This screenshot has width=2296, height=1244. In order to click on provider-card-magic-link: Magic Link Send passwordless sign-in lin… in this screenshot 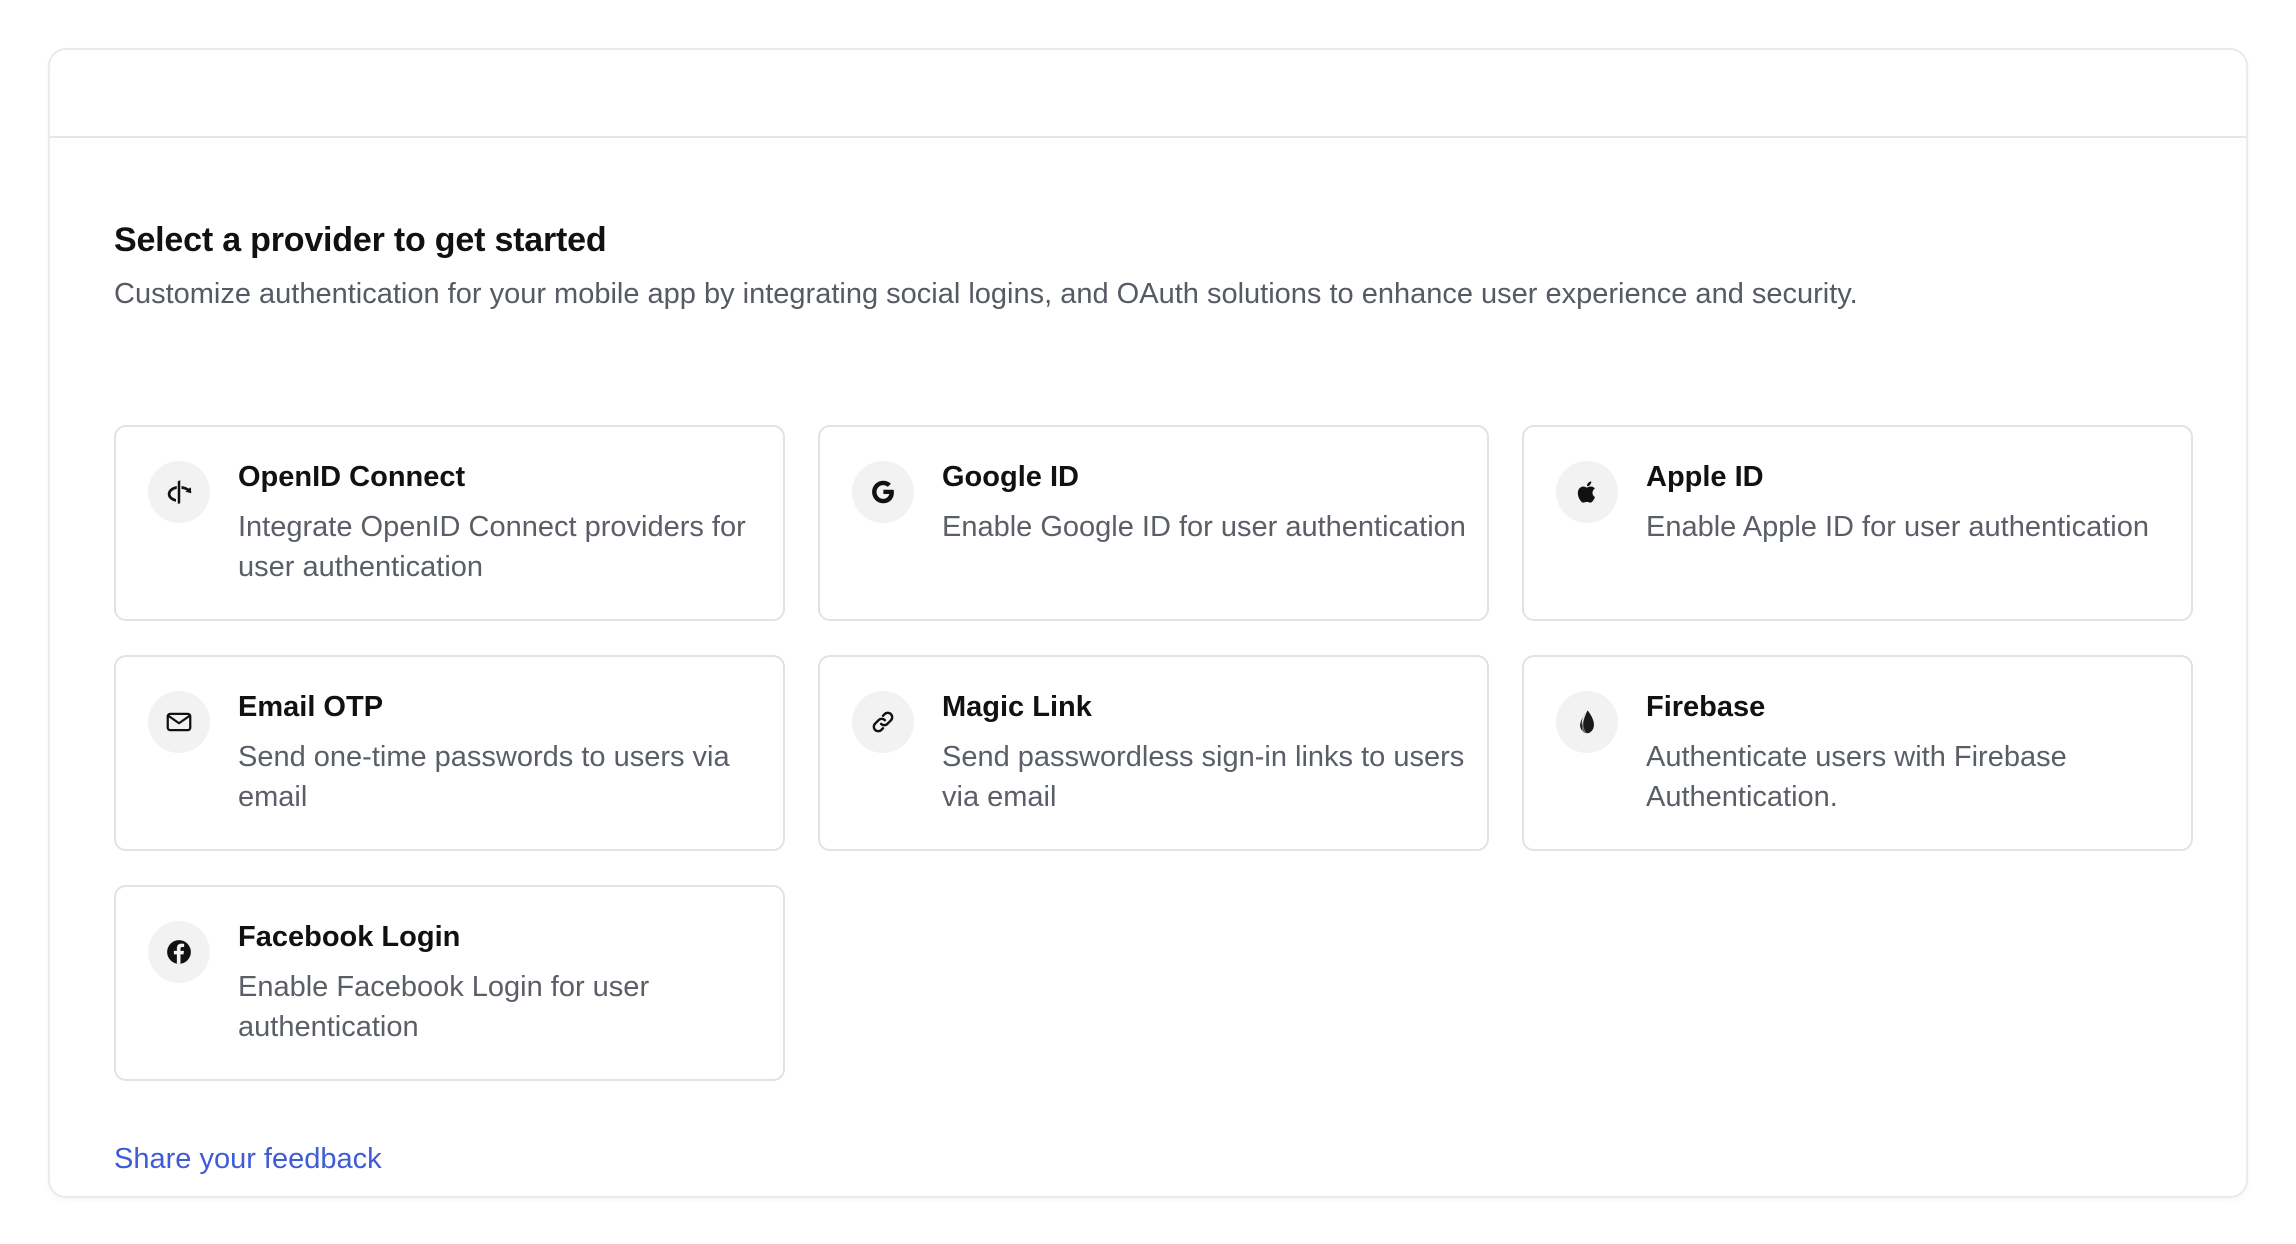, I will do `click(1153, 753)`.